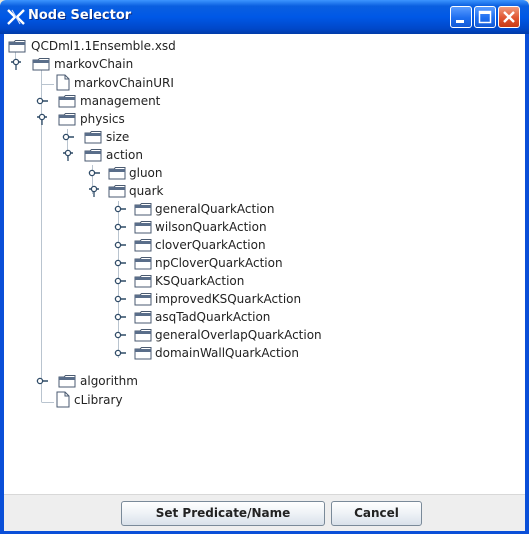 The image size is (529, 534). What do you see at coordinates (80, 15) in the screenshot?
I see `window-title: Node Selector` at bounding box center [80, 15].